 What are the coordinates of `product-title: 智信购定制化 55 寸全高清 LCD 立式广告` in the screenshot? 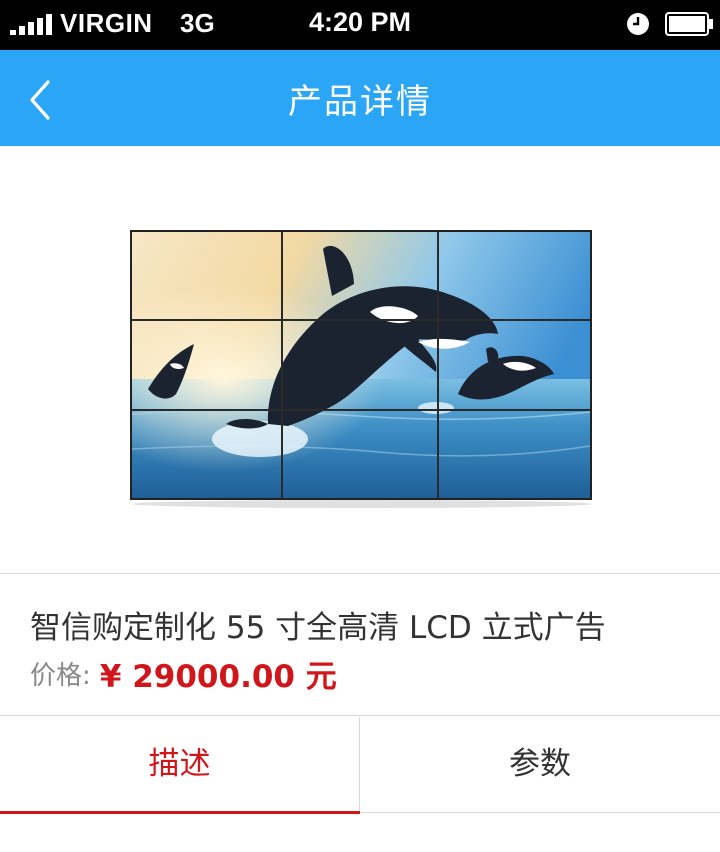 It's located at (318, 628).